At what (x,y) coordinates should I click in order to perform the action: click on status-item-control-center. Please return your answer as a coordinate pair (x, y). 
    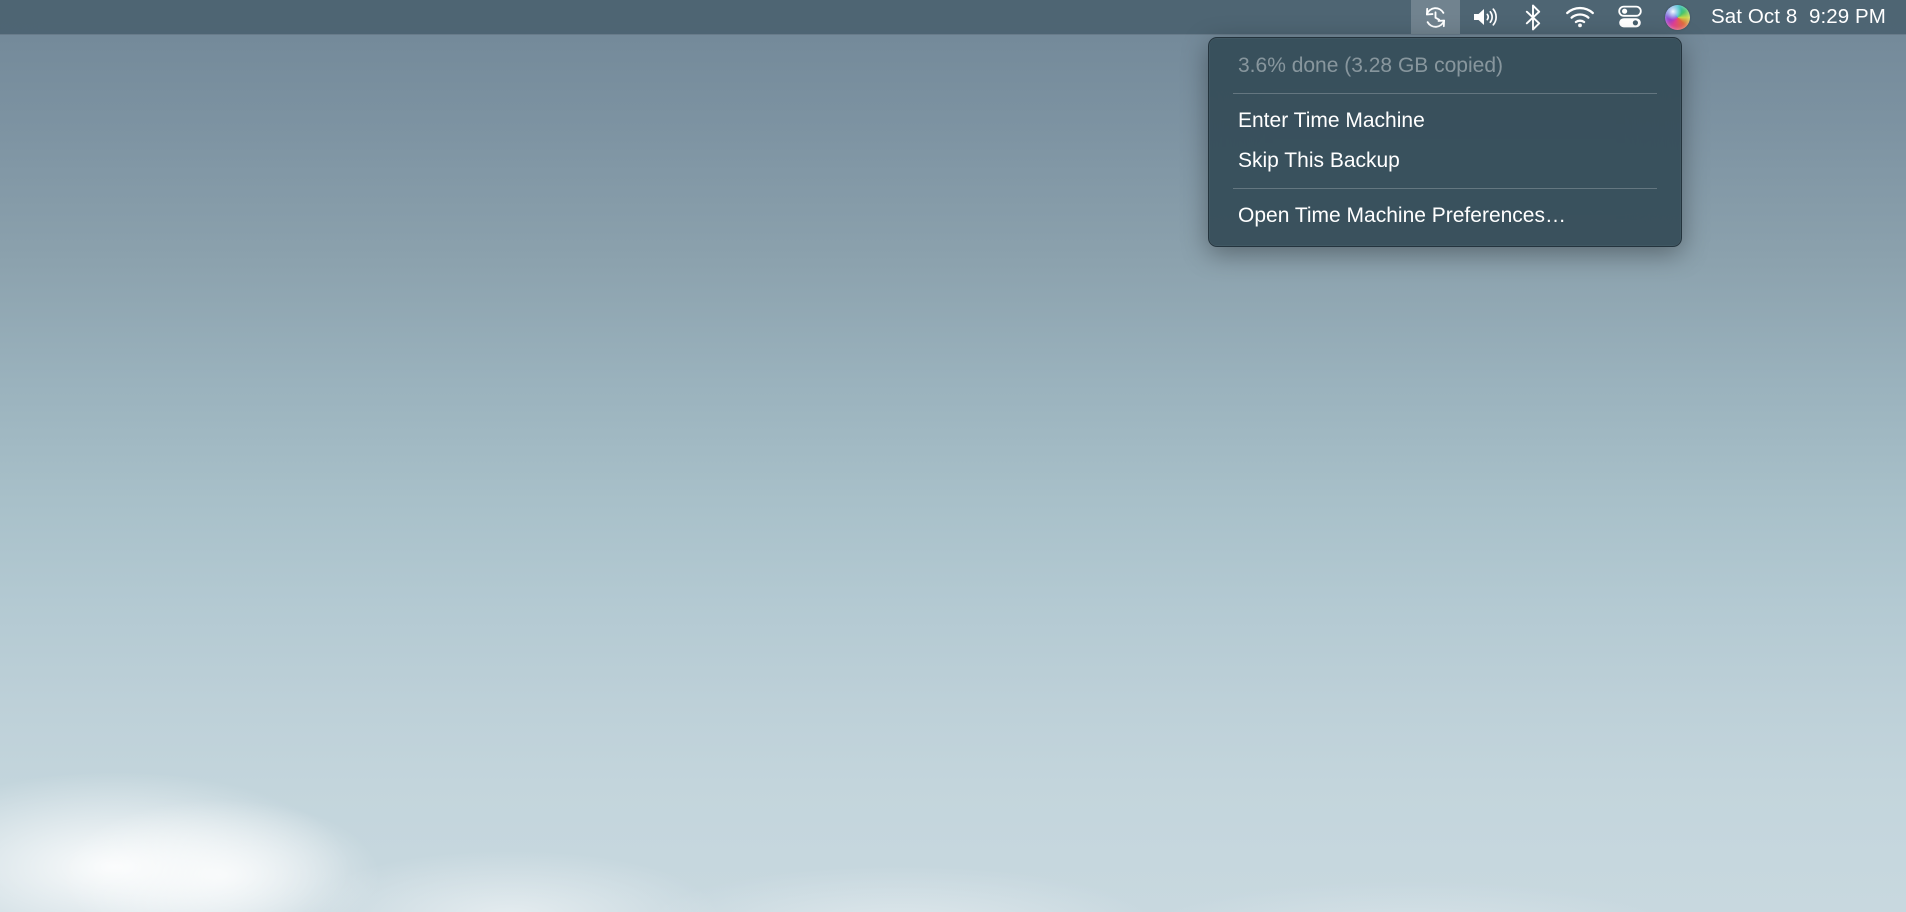
    Looking at the image, I should click on (1630, 17).